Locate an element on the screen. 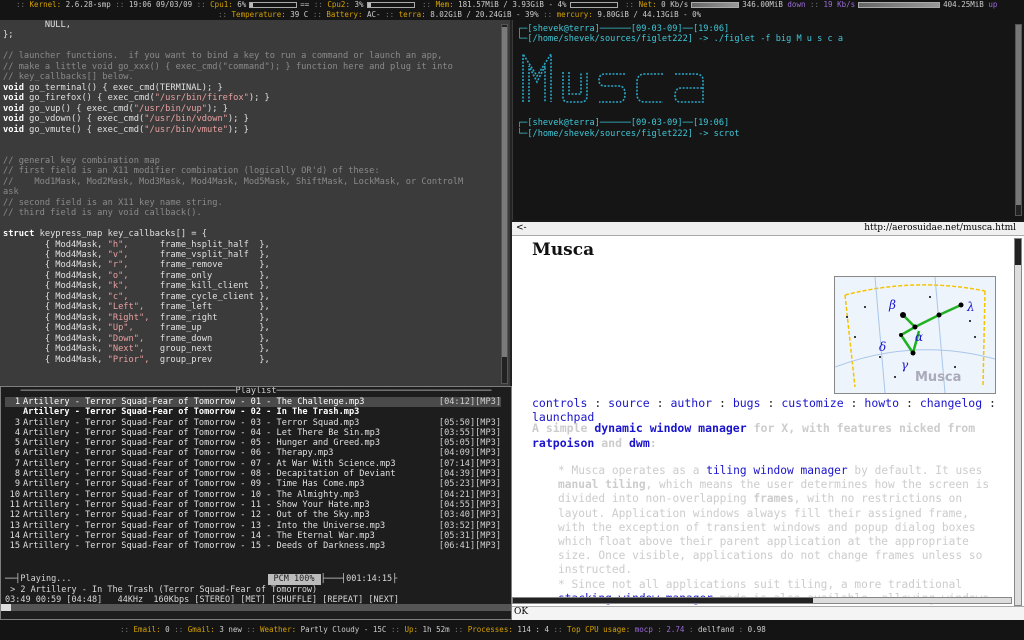 This screenshot has height=640, width=1024. track-duration: [05:23][MP3] is located at coordinates (469, 484).